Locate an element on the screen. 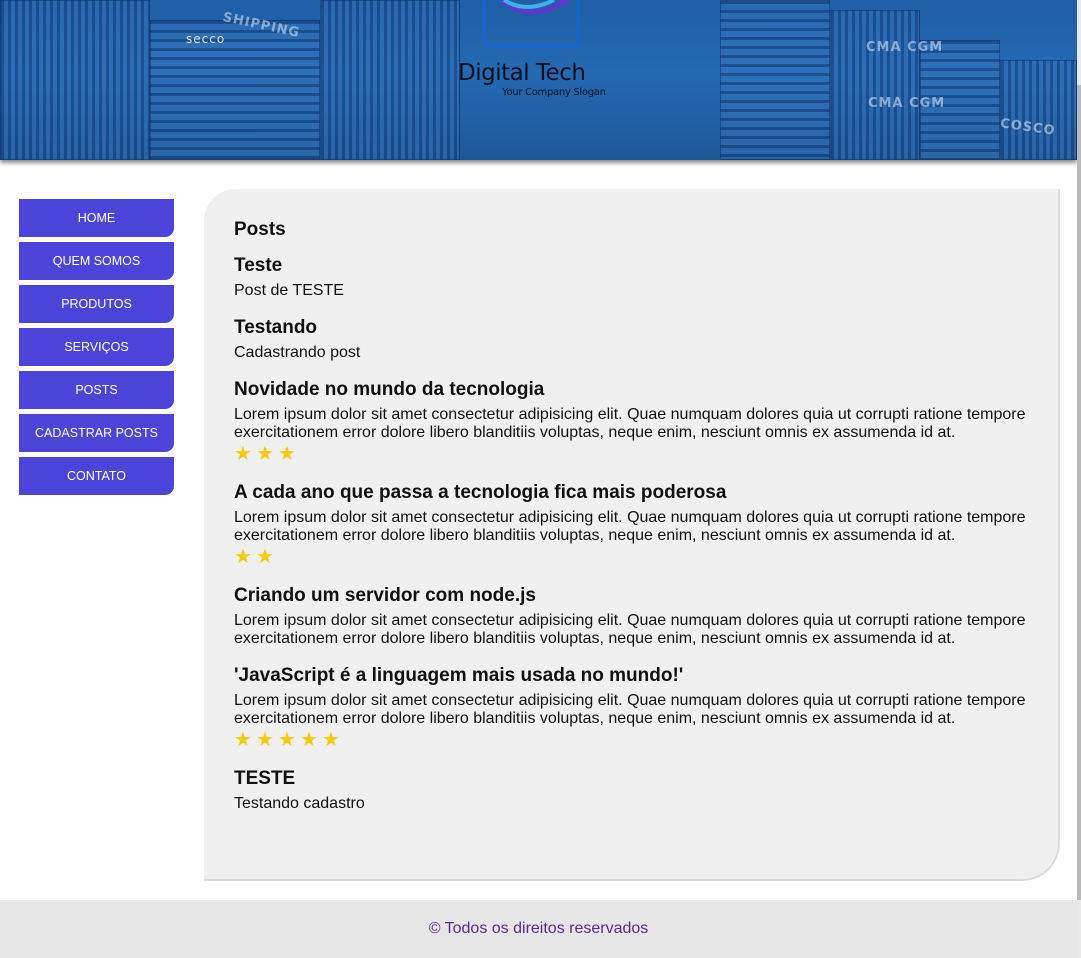 This screenshot has height=958, width=1081. scrollbar-thumb is located at coordinates (1079, 492).